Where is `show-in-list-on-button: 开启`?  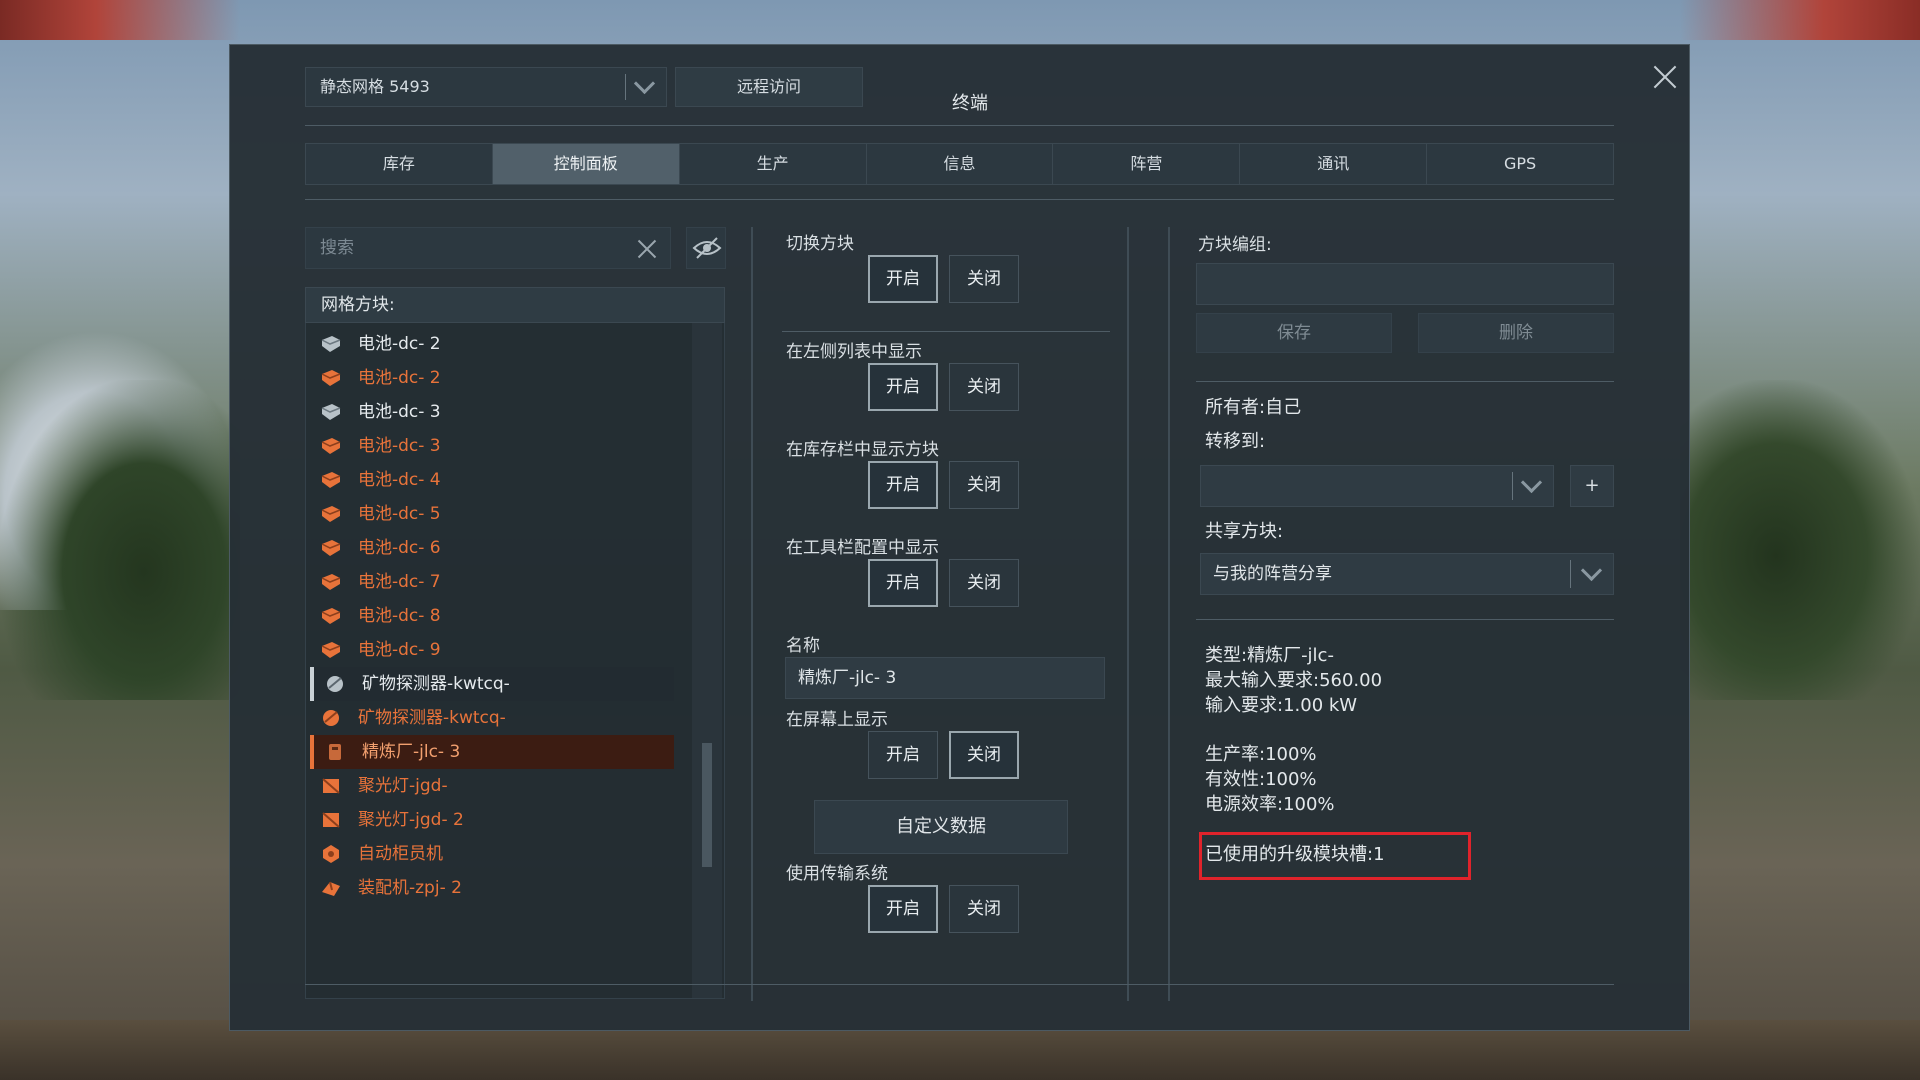 show-in-list-on-button: 开启 is located at coordinates (903, 387).